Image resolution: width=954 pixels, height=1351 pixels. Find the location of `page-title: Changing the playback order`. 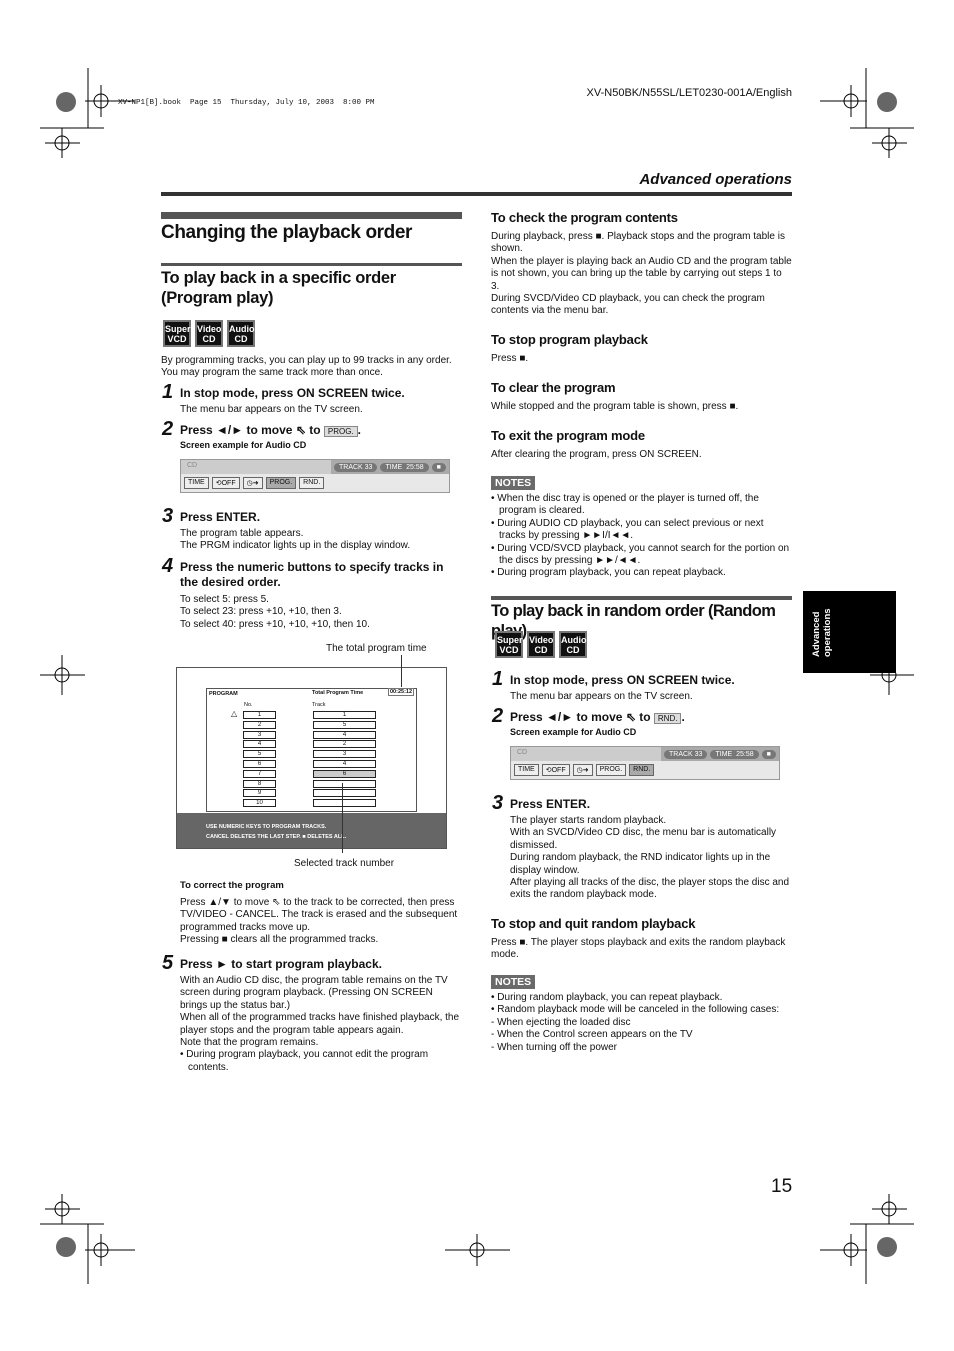

page-title: Changing the playback order is located at coordinates (287, 232).